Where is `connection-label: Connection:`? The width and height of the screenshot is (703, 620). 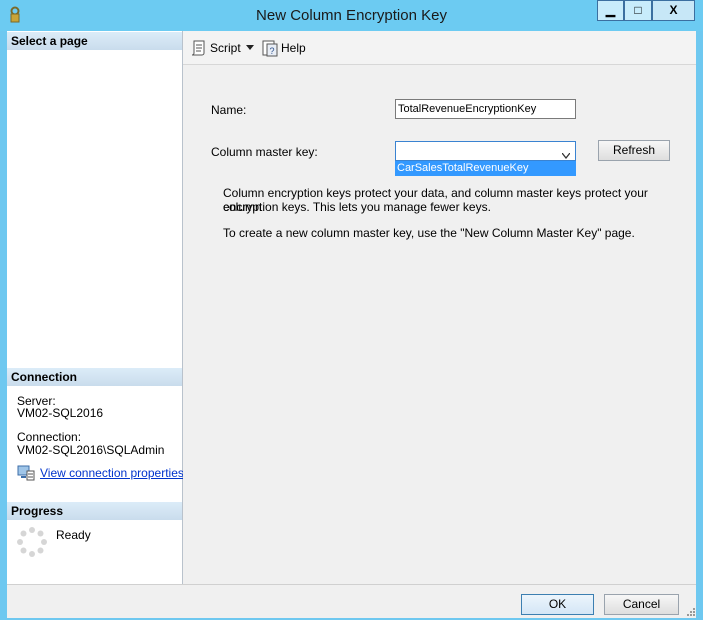
connection-label: Connection: is located at coordinates (49, 437).